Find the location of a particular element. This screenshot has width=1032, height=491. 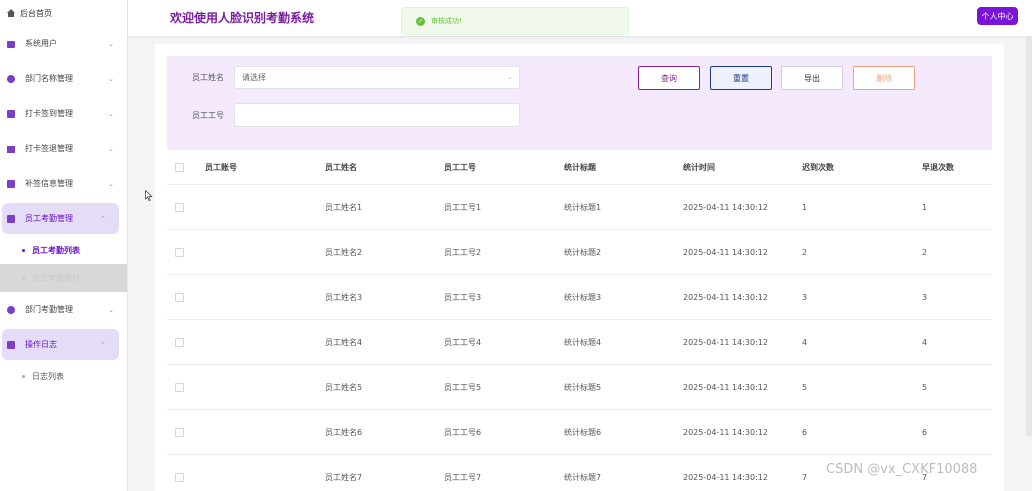

select-all-cell is located at coordinates (179, 167).